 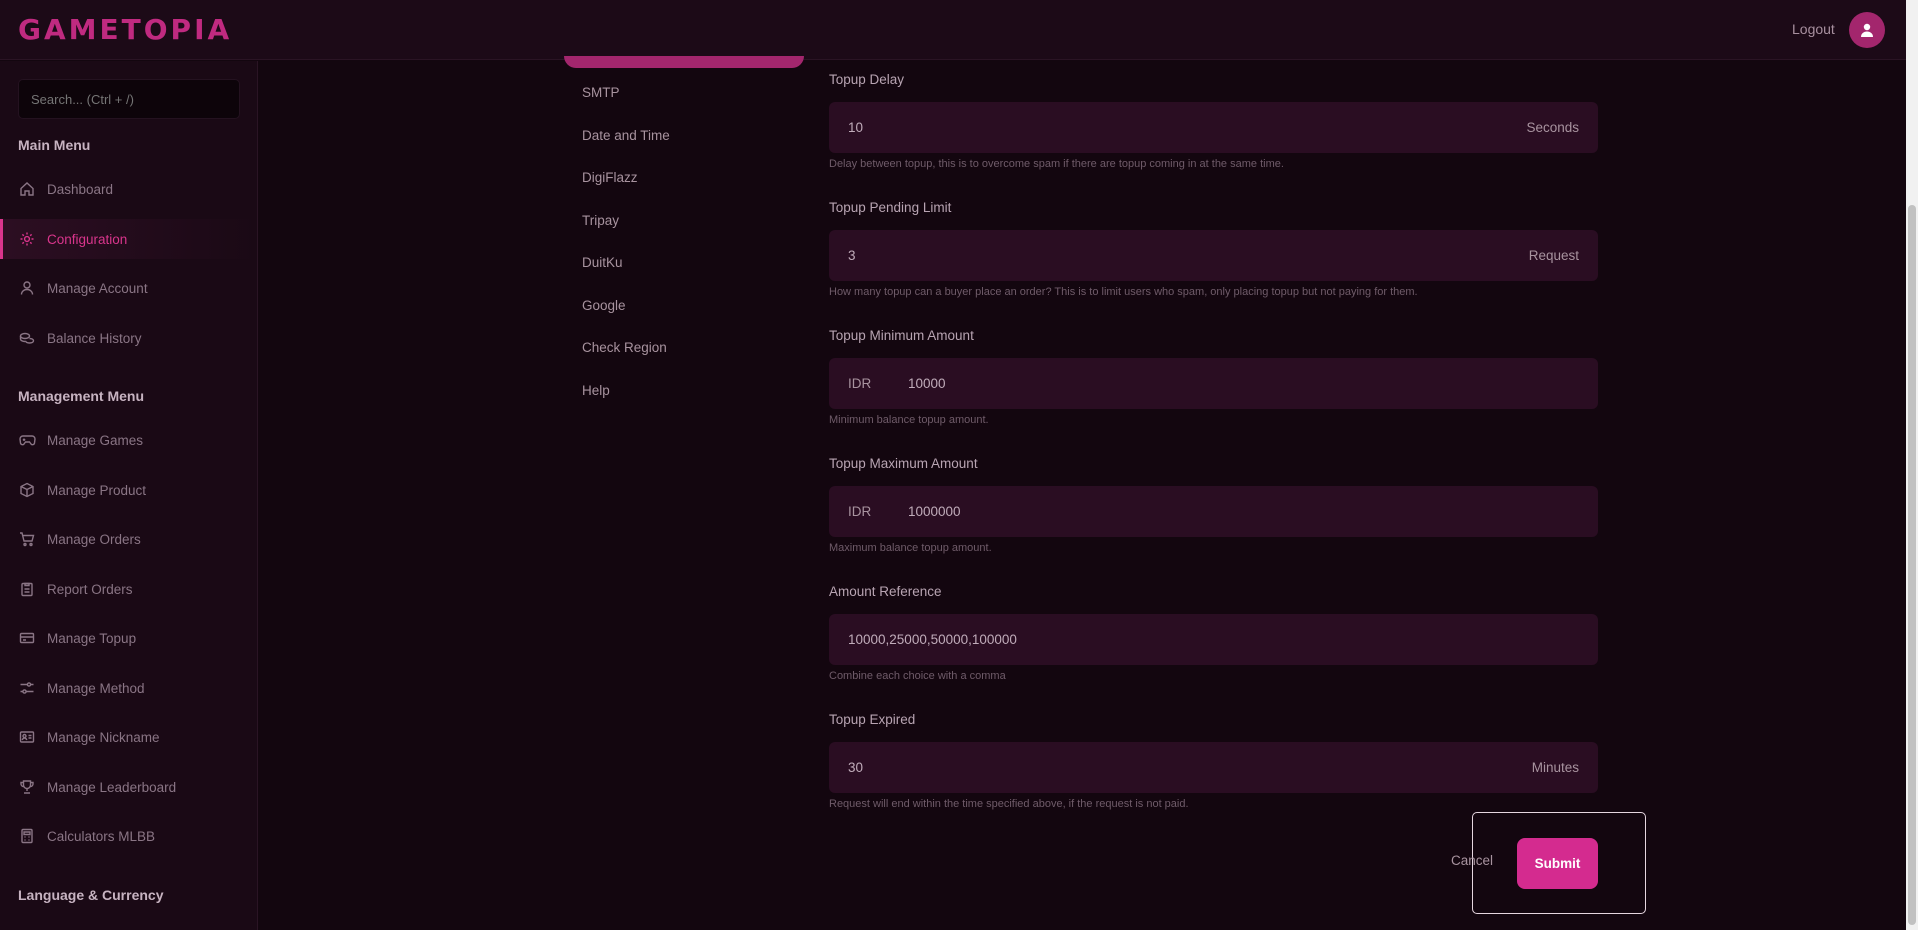 I want to click on avatar, so click(x=1867, y=30).